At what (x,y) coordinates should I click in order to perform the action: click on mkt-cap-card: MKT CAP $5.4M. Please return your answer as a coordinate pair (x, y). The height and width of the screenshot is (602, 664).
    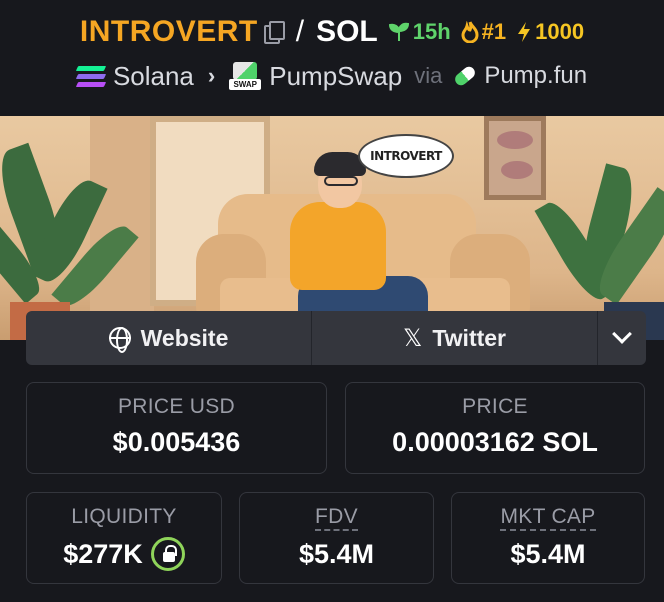
    Looking at the image, I should click on (548, 538).